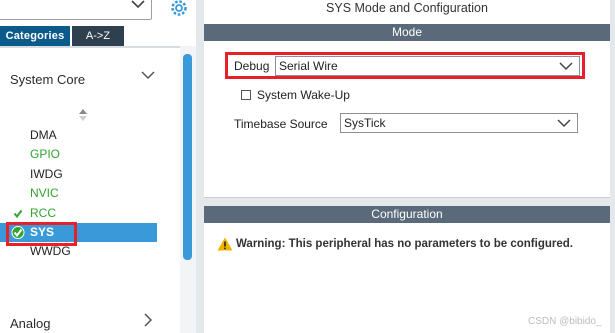 The height and width of the screenshot is (333, 615). I want to click on view-tabs: Categories A->Z, so click(98, 36).